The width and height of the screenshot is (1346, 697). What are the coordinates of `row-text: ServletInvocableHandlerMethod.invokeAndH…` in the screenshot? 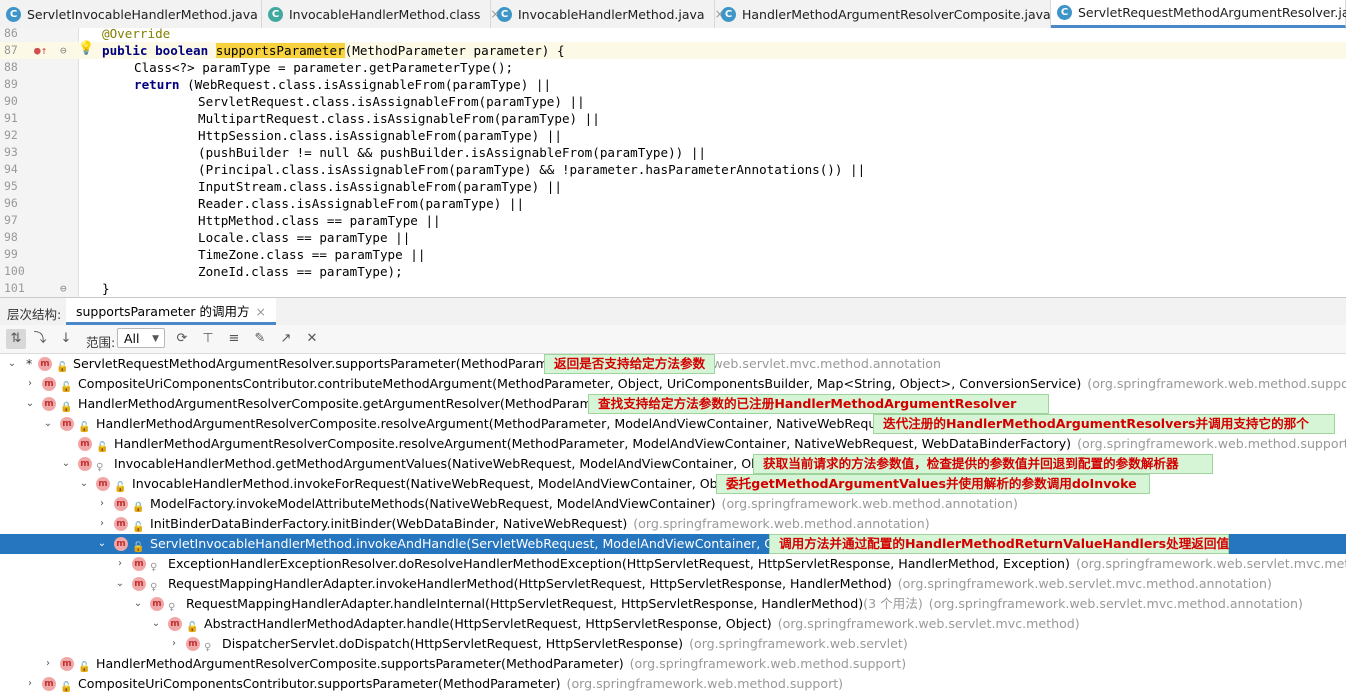 It's located at (486, 543).